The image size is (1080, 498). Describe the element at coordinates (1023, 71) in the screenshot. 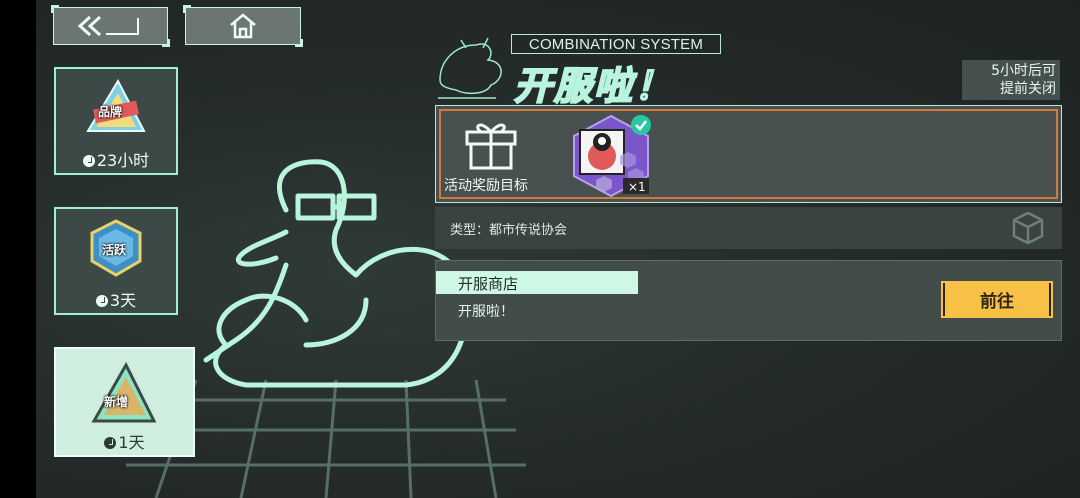

I see `close-note-line1: 5小时后可` at that location.